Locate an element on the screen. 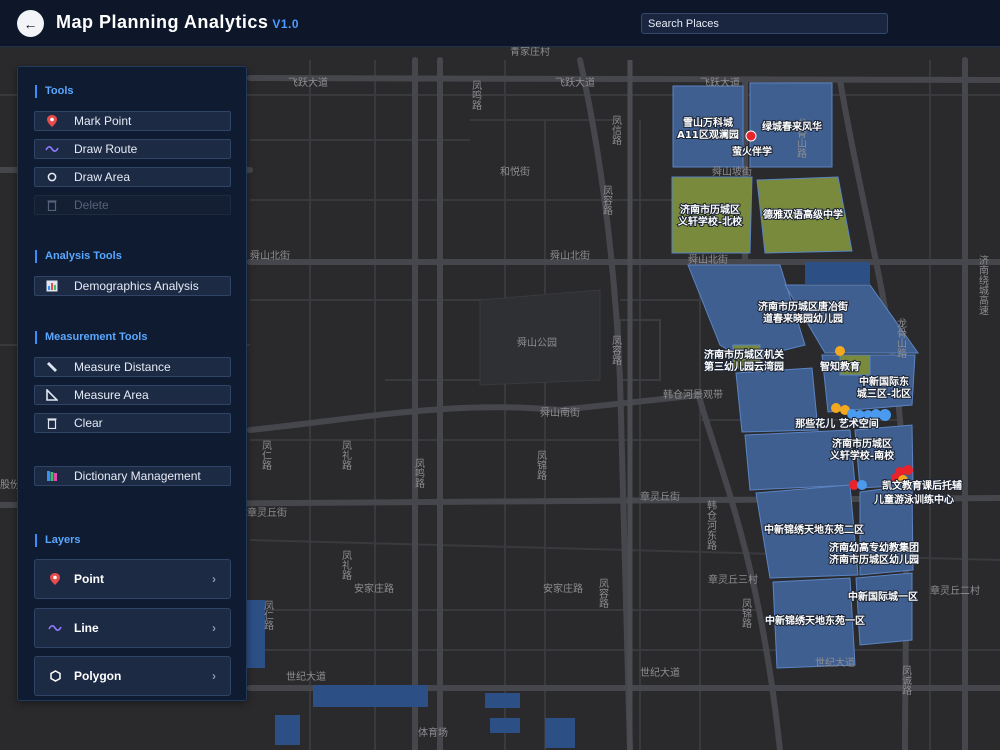  road-label: 济南绕城高速 is located at coordinates (983, 284).